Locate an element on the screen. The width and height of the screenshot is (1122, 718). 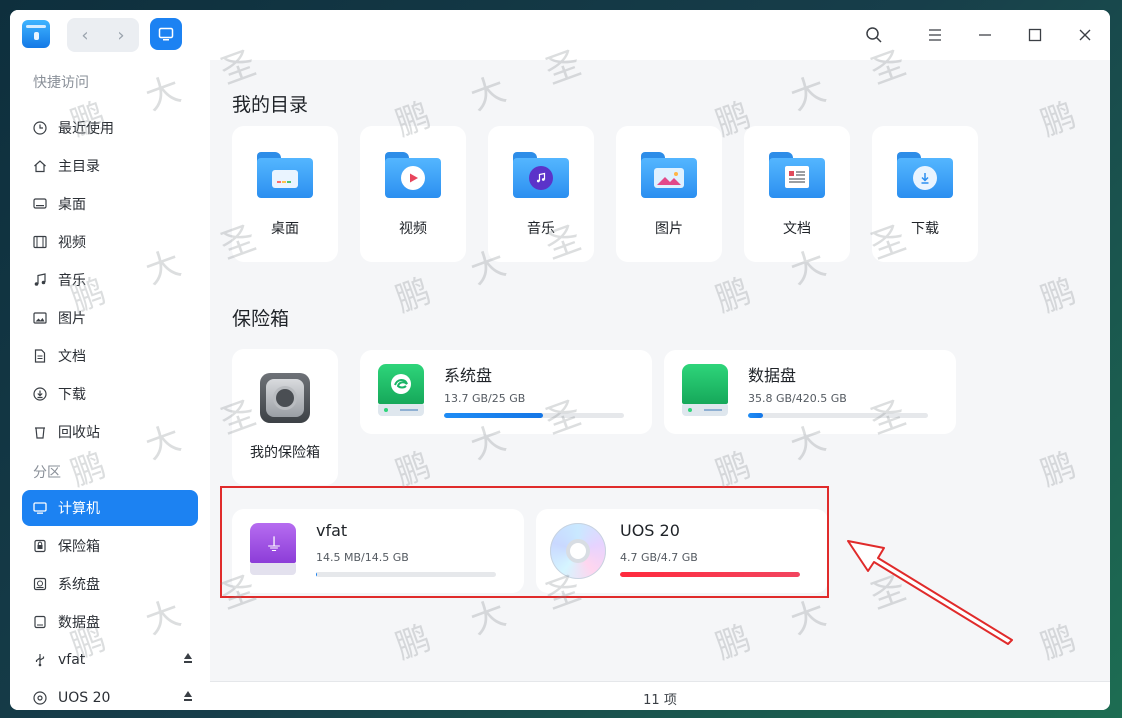
data-disk-icon is located at coordinates (40, 622).